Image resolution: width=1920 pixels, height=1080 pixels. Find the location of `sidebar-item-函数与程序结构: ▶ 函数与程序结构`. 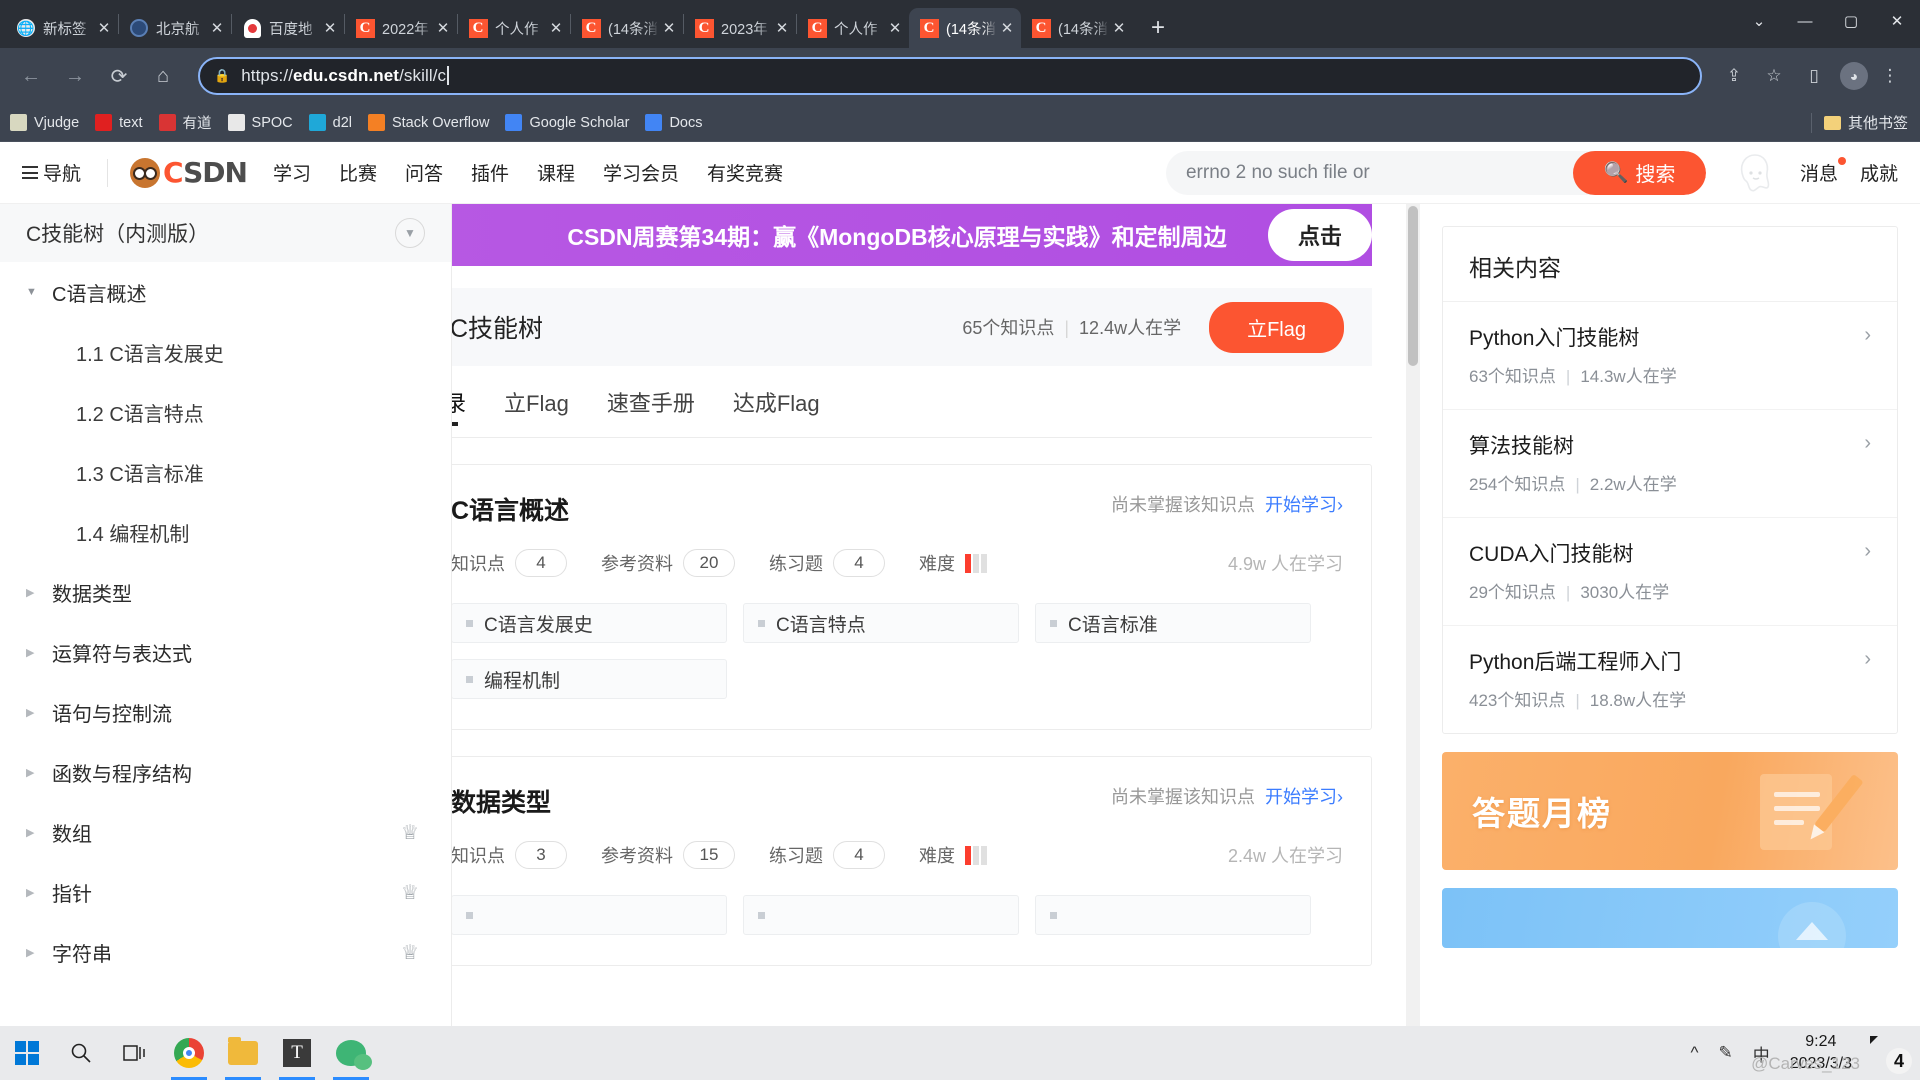

sidebar-item-函数与程序结构: ▶ 函数与程序结构 is located at coordinates (225, 772).